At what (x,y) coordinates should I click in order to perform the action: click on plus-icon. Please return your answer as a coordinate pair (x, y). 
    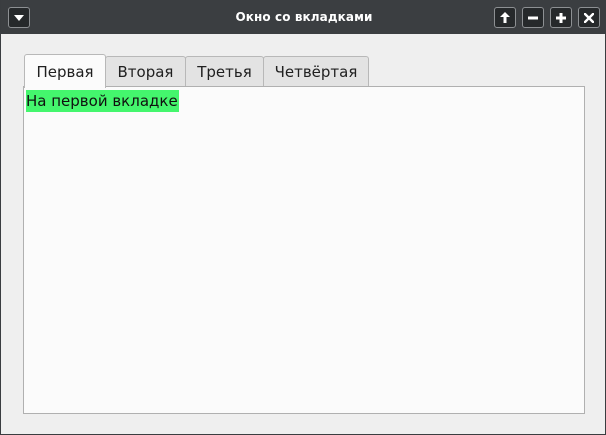
    Looking at the image, I should click on (561, 17).